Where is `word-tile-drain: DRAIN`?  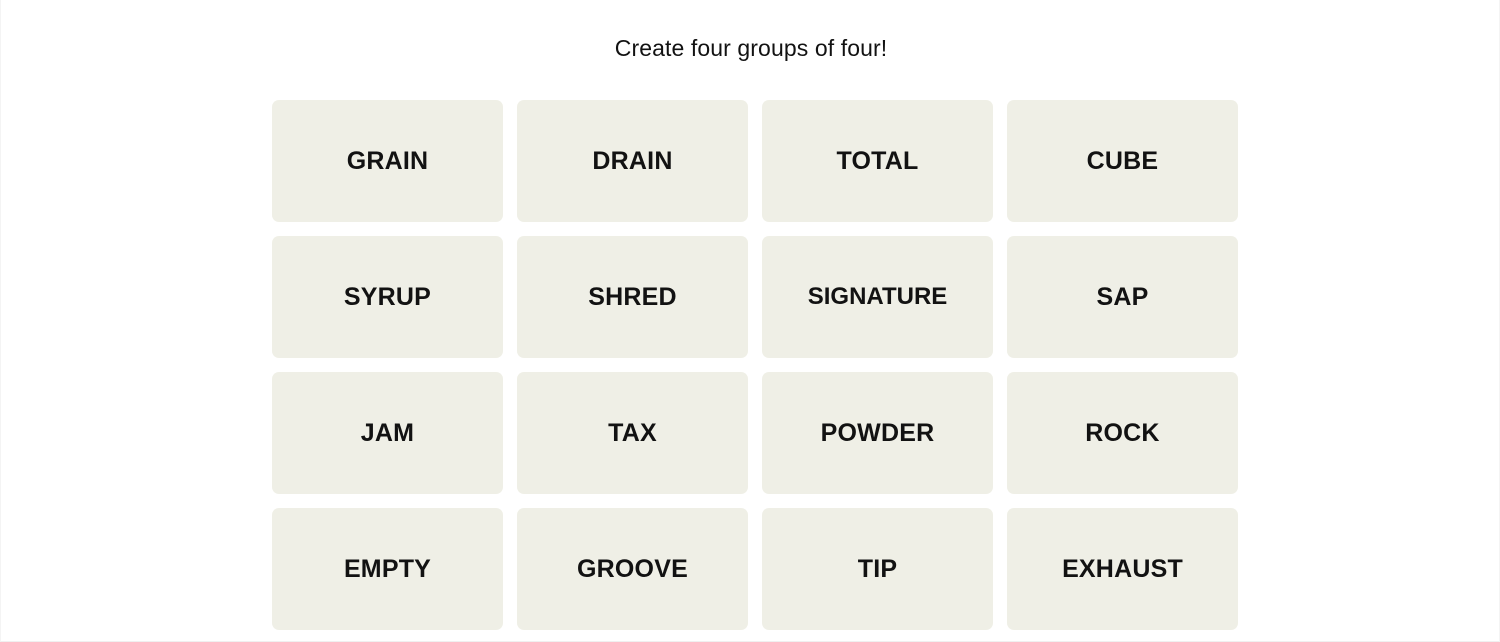 word-tile-drain: DRAIN is located at coordinates (632, 161).